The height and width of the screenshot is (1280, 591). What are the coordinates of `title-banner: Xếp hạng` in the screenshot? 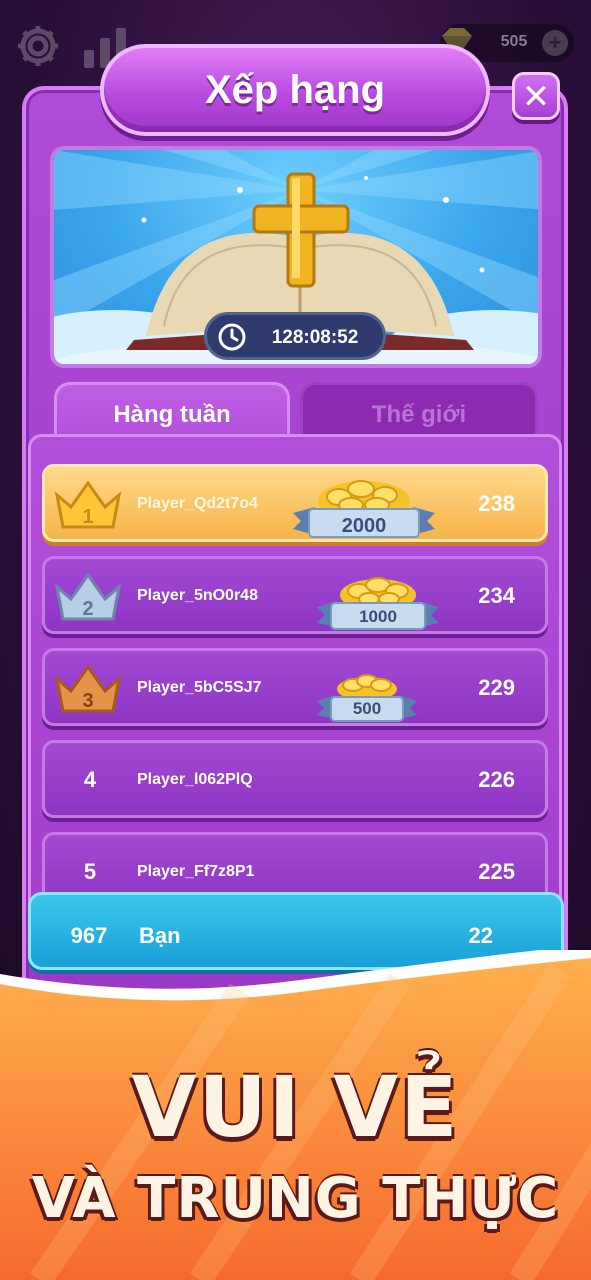 It's located at (295, 90).